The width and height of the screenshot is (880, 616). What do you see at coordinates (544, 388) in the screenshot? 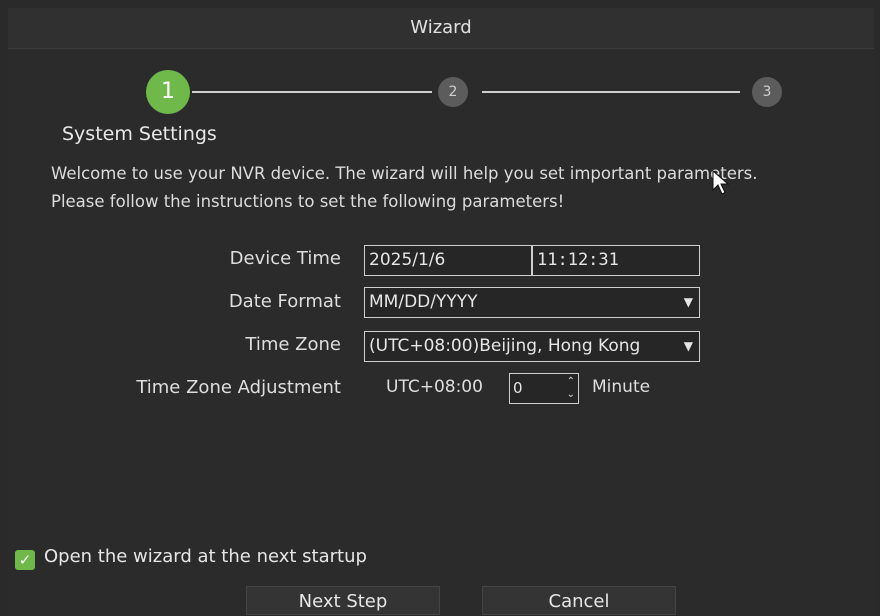
I see `tz-adjust-stepper: 0 ⌃ ⌄` at bounding box center [544, 388].